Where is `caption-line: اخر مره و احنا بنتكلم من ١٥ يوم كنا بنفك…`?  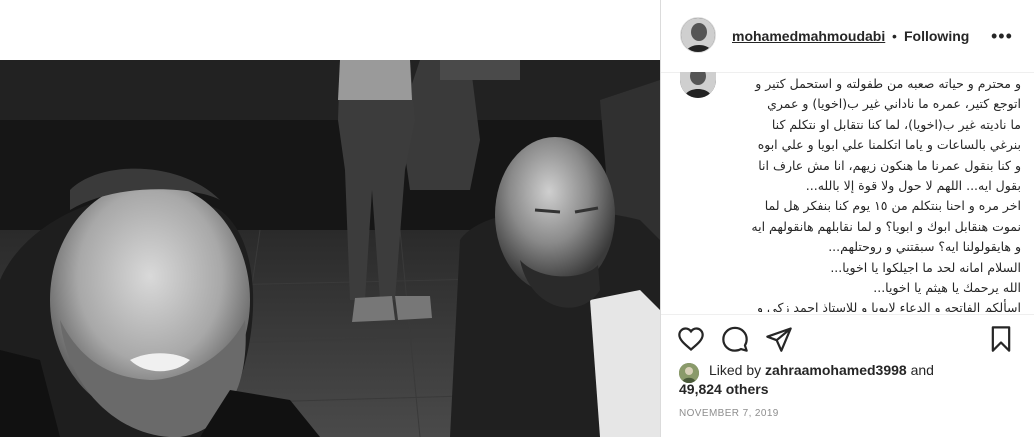
caption-line: اخر مره و احنا بنتكلم من ١٥ يوم كنا بنفك… is located at coordinates (892, 206).